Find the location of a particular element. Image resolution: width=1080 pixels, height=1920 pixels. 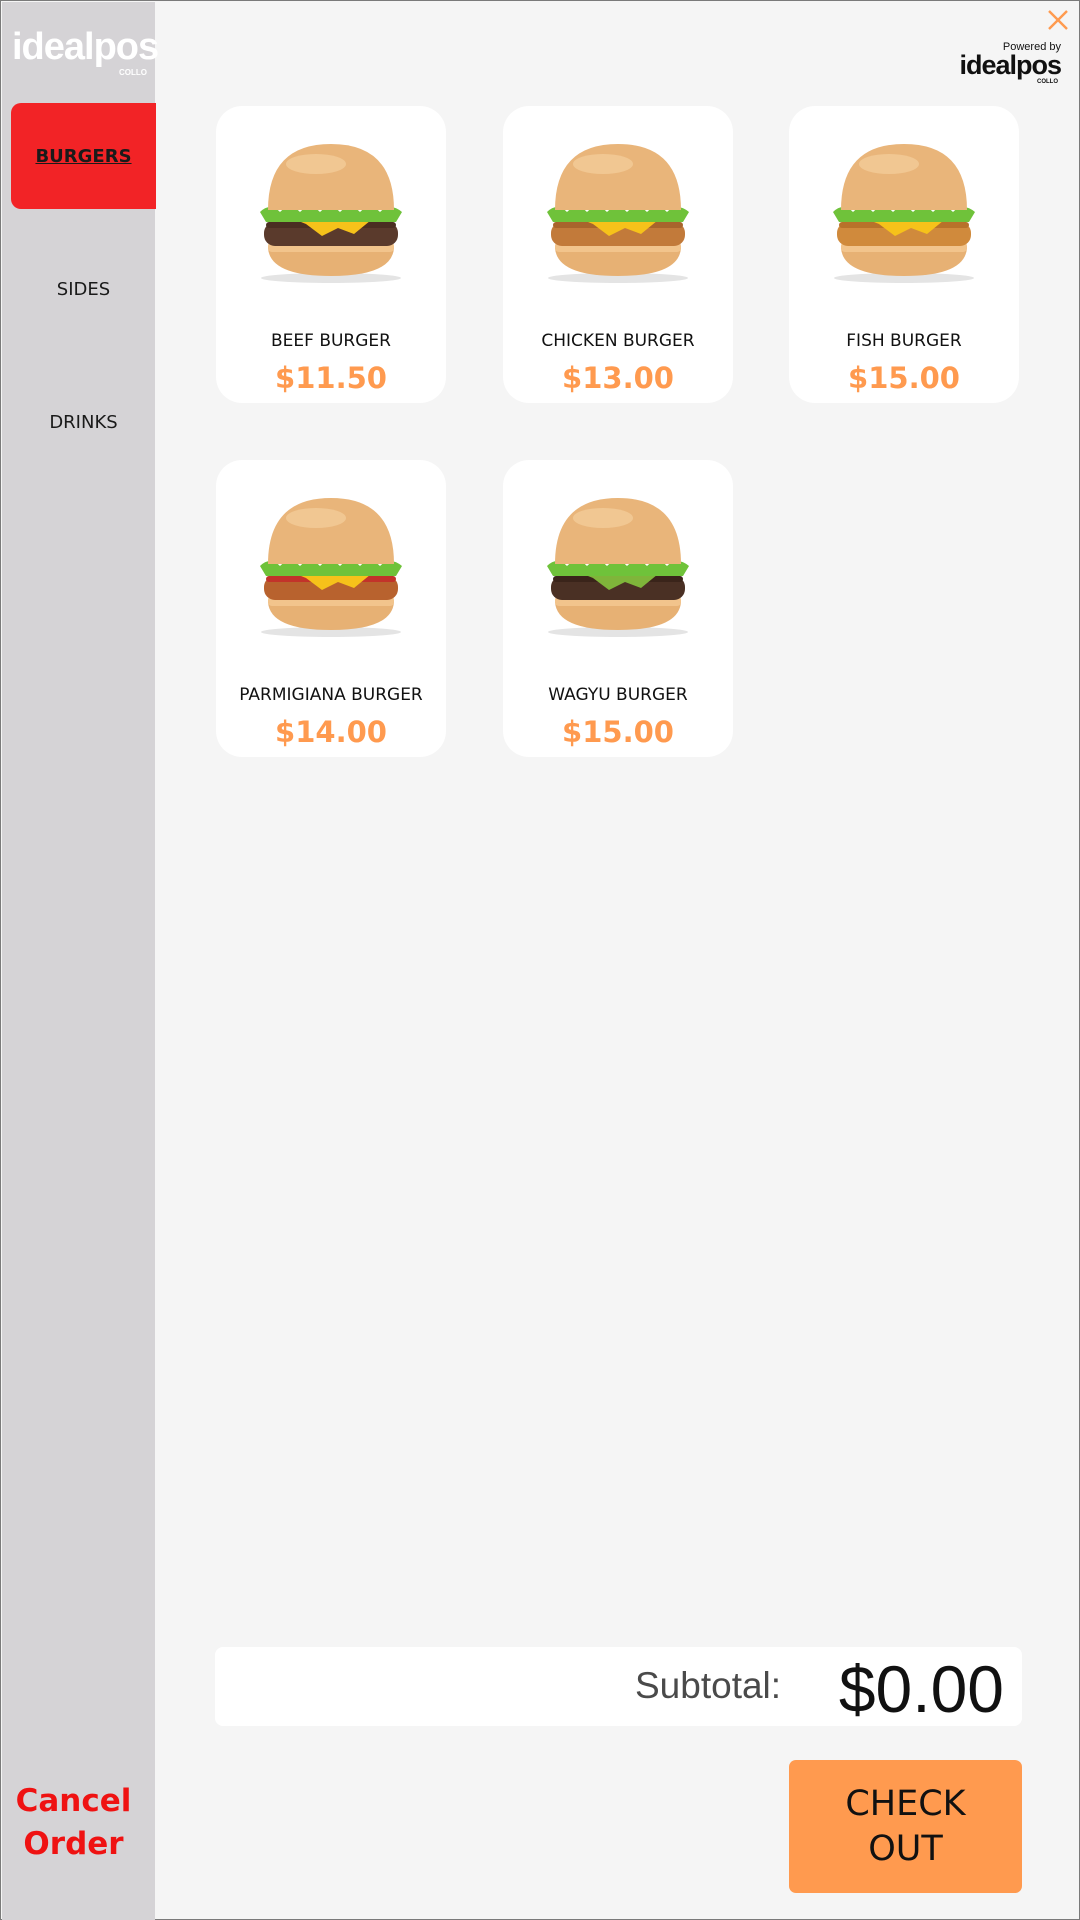

category-sides: SIDES is located at coordinates (83, 289).